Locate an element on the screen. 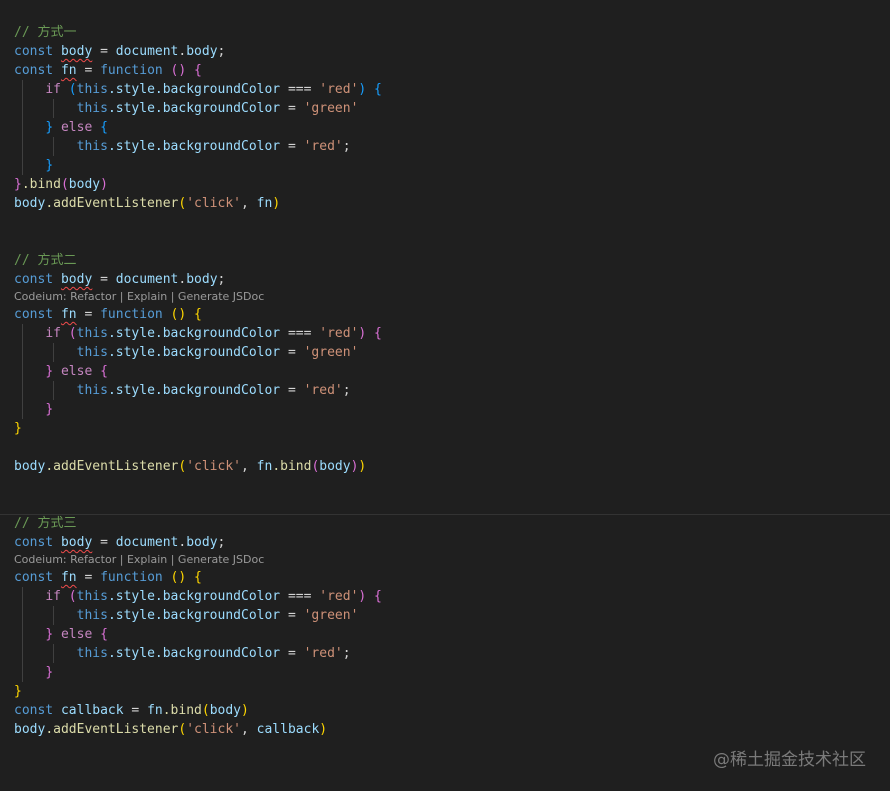 The height and width of the screenshot is (791, 890). watermark: @稀土掘金技术社区 is located at coordinates (789, 760).